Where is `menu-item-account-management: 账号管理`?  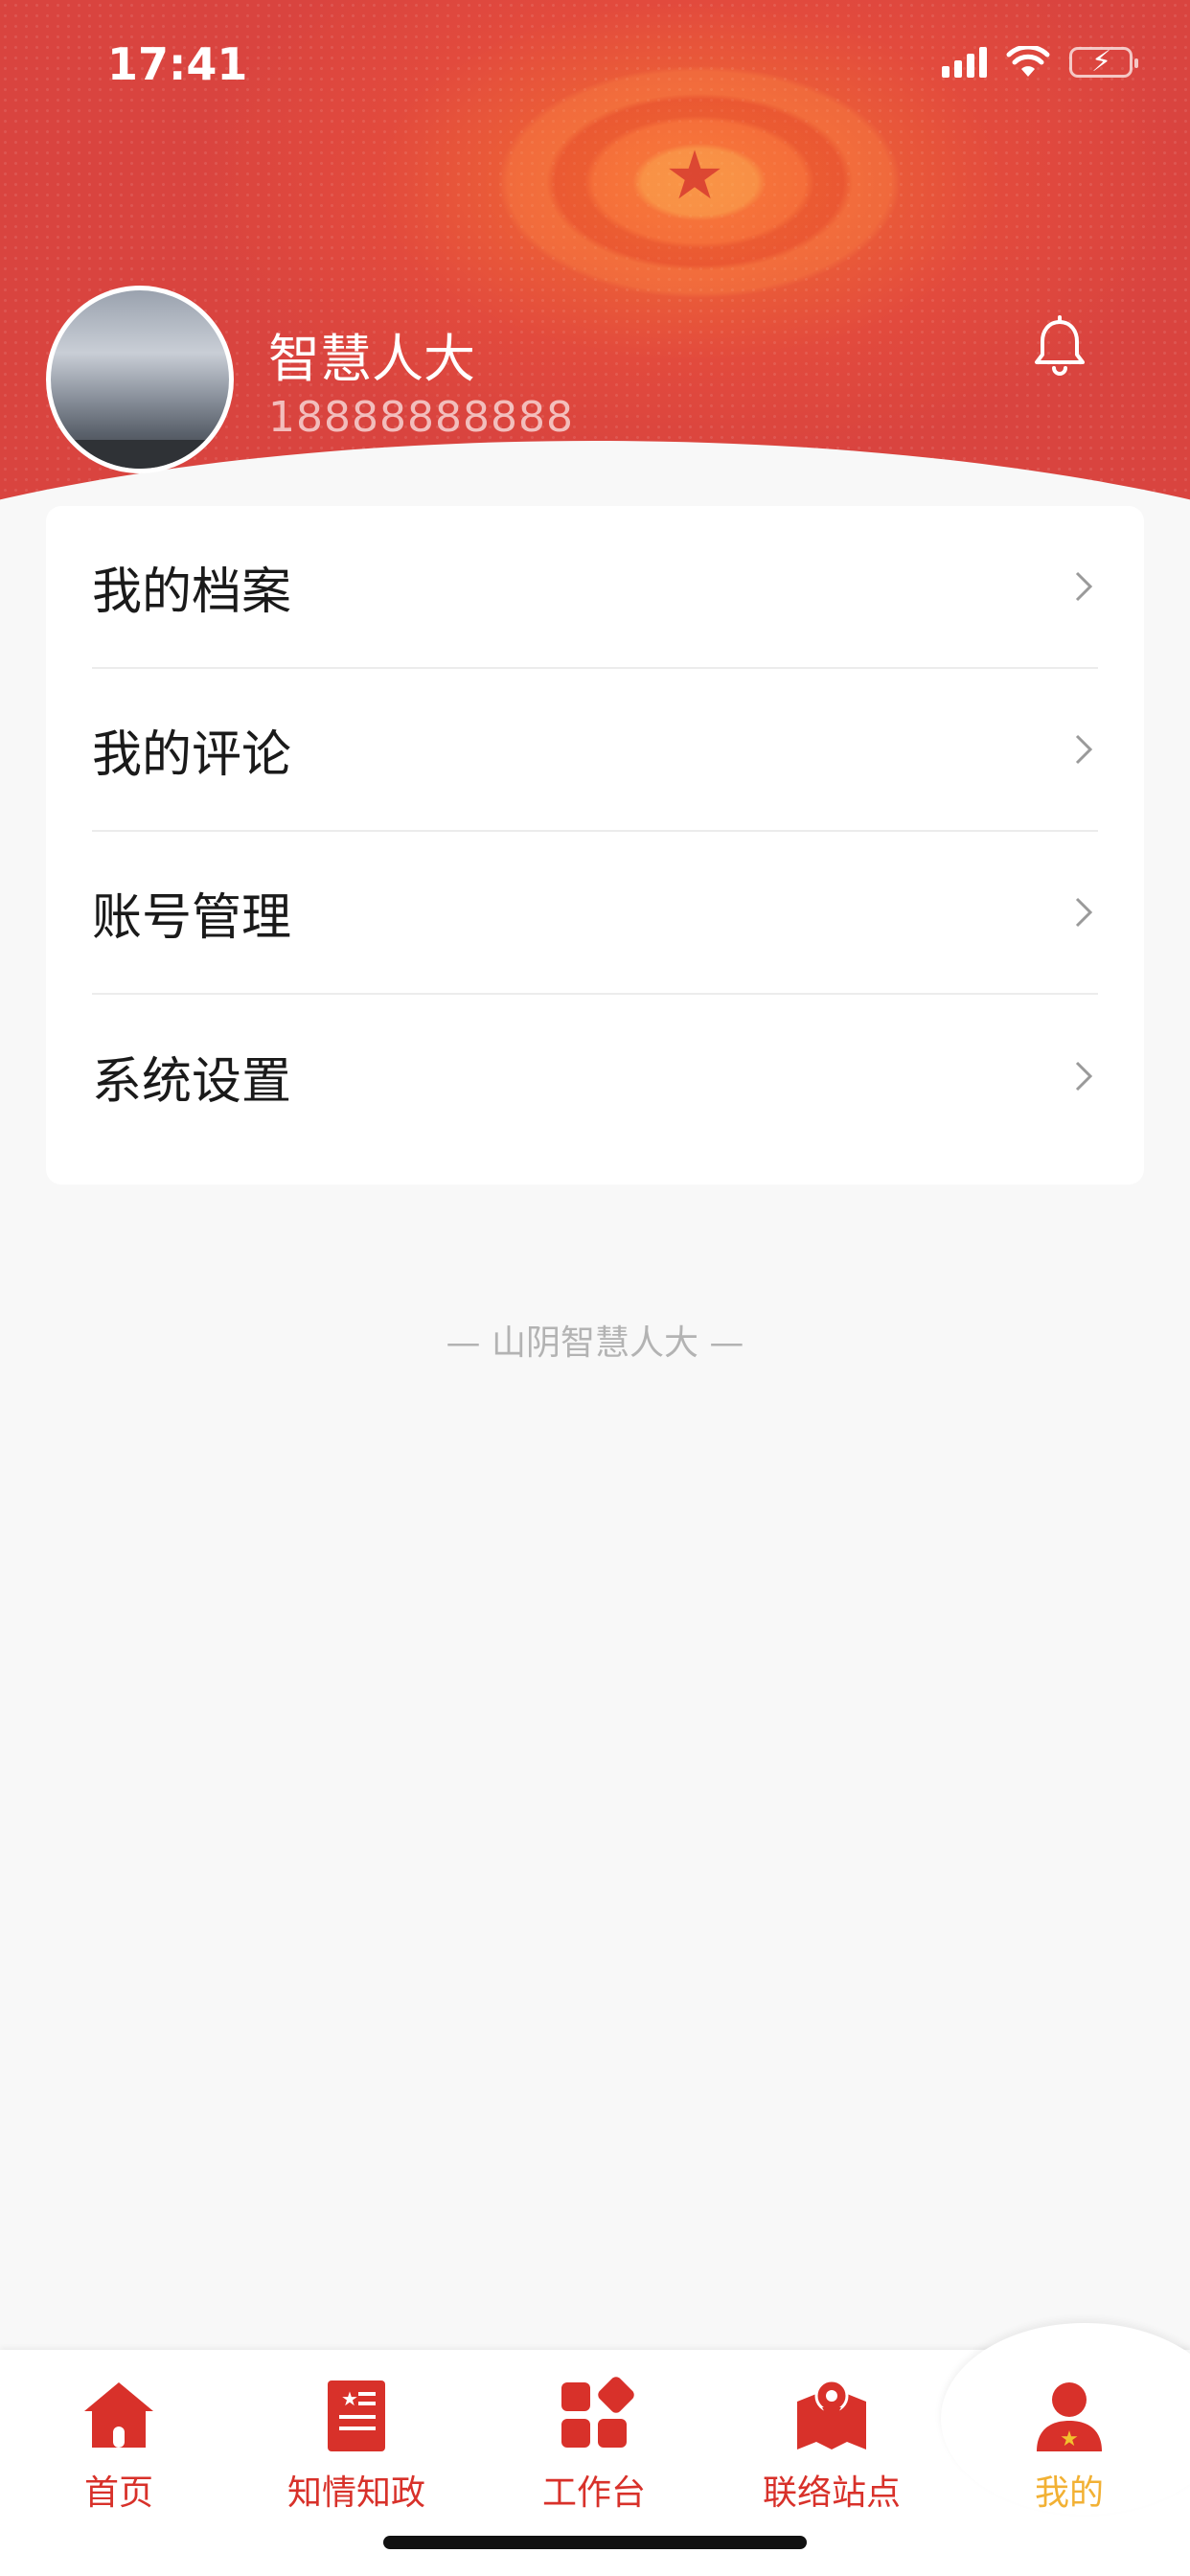 menu-item-account-management: 账号管理 is located at coordinates (595, 913).